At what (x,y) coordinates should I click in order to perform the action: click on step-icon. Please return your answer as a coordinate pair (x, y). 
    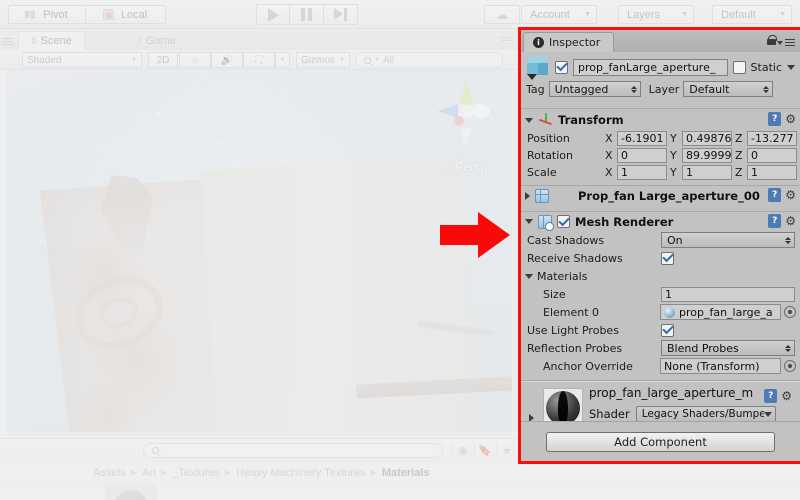
    Looking at the image, I should click on (340, 14).